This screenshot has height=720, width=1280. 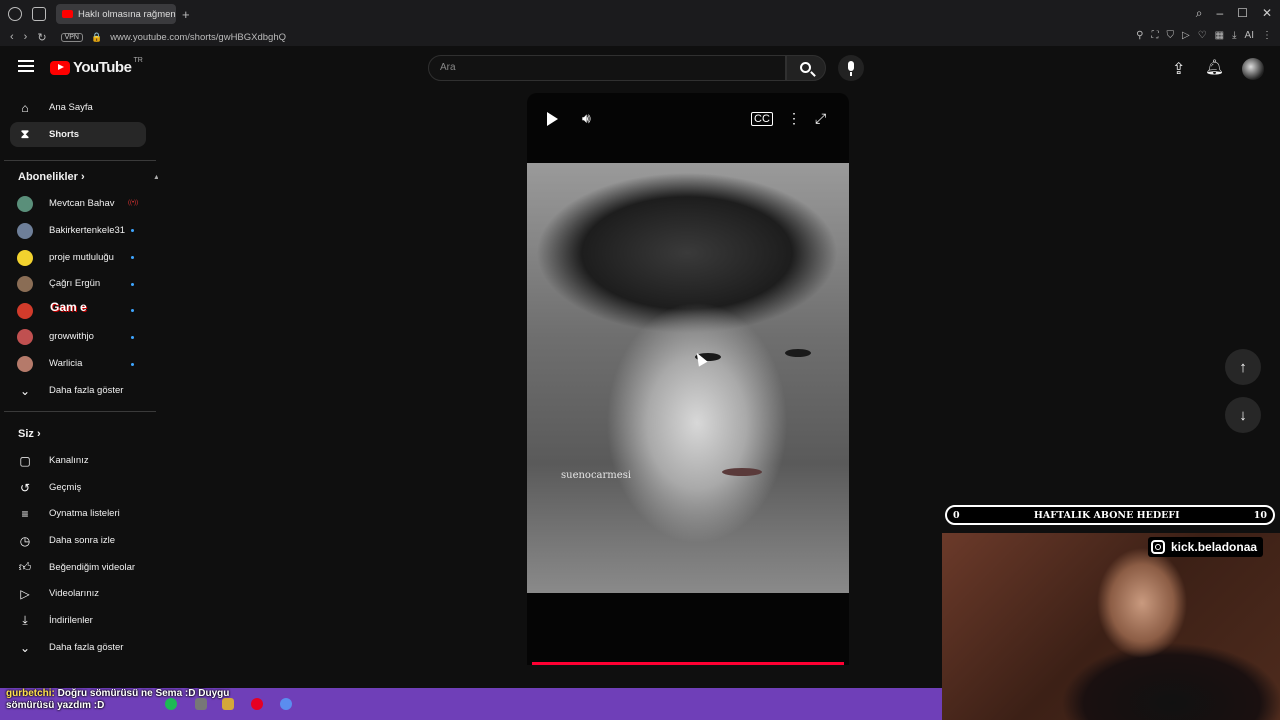 I want to click on live-indicator-icon: ((•)), so click(x=133, y=203).